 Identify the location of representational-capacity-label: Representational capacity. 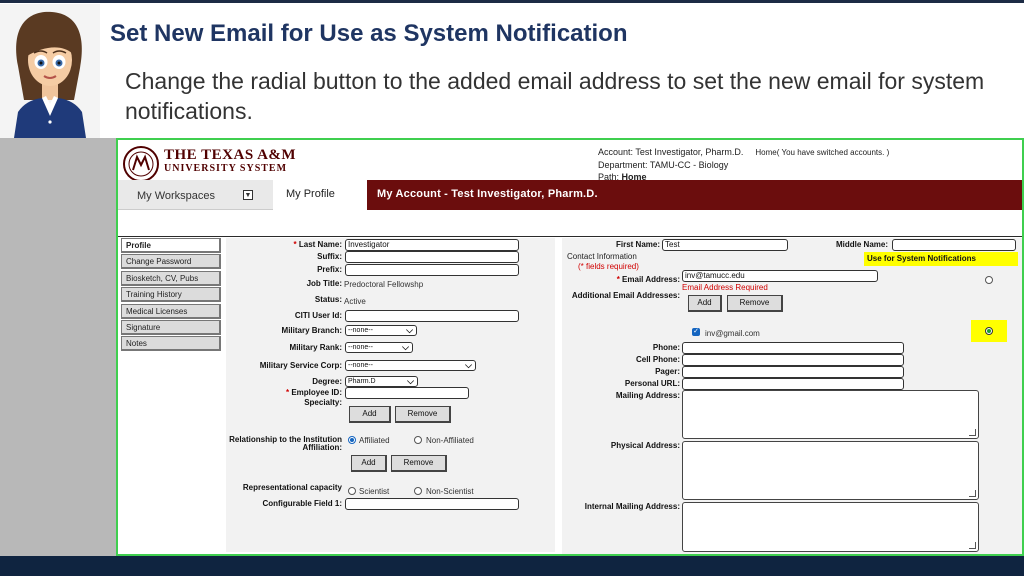
(292, 487).